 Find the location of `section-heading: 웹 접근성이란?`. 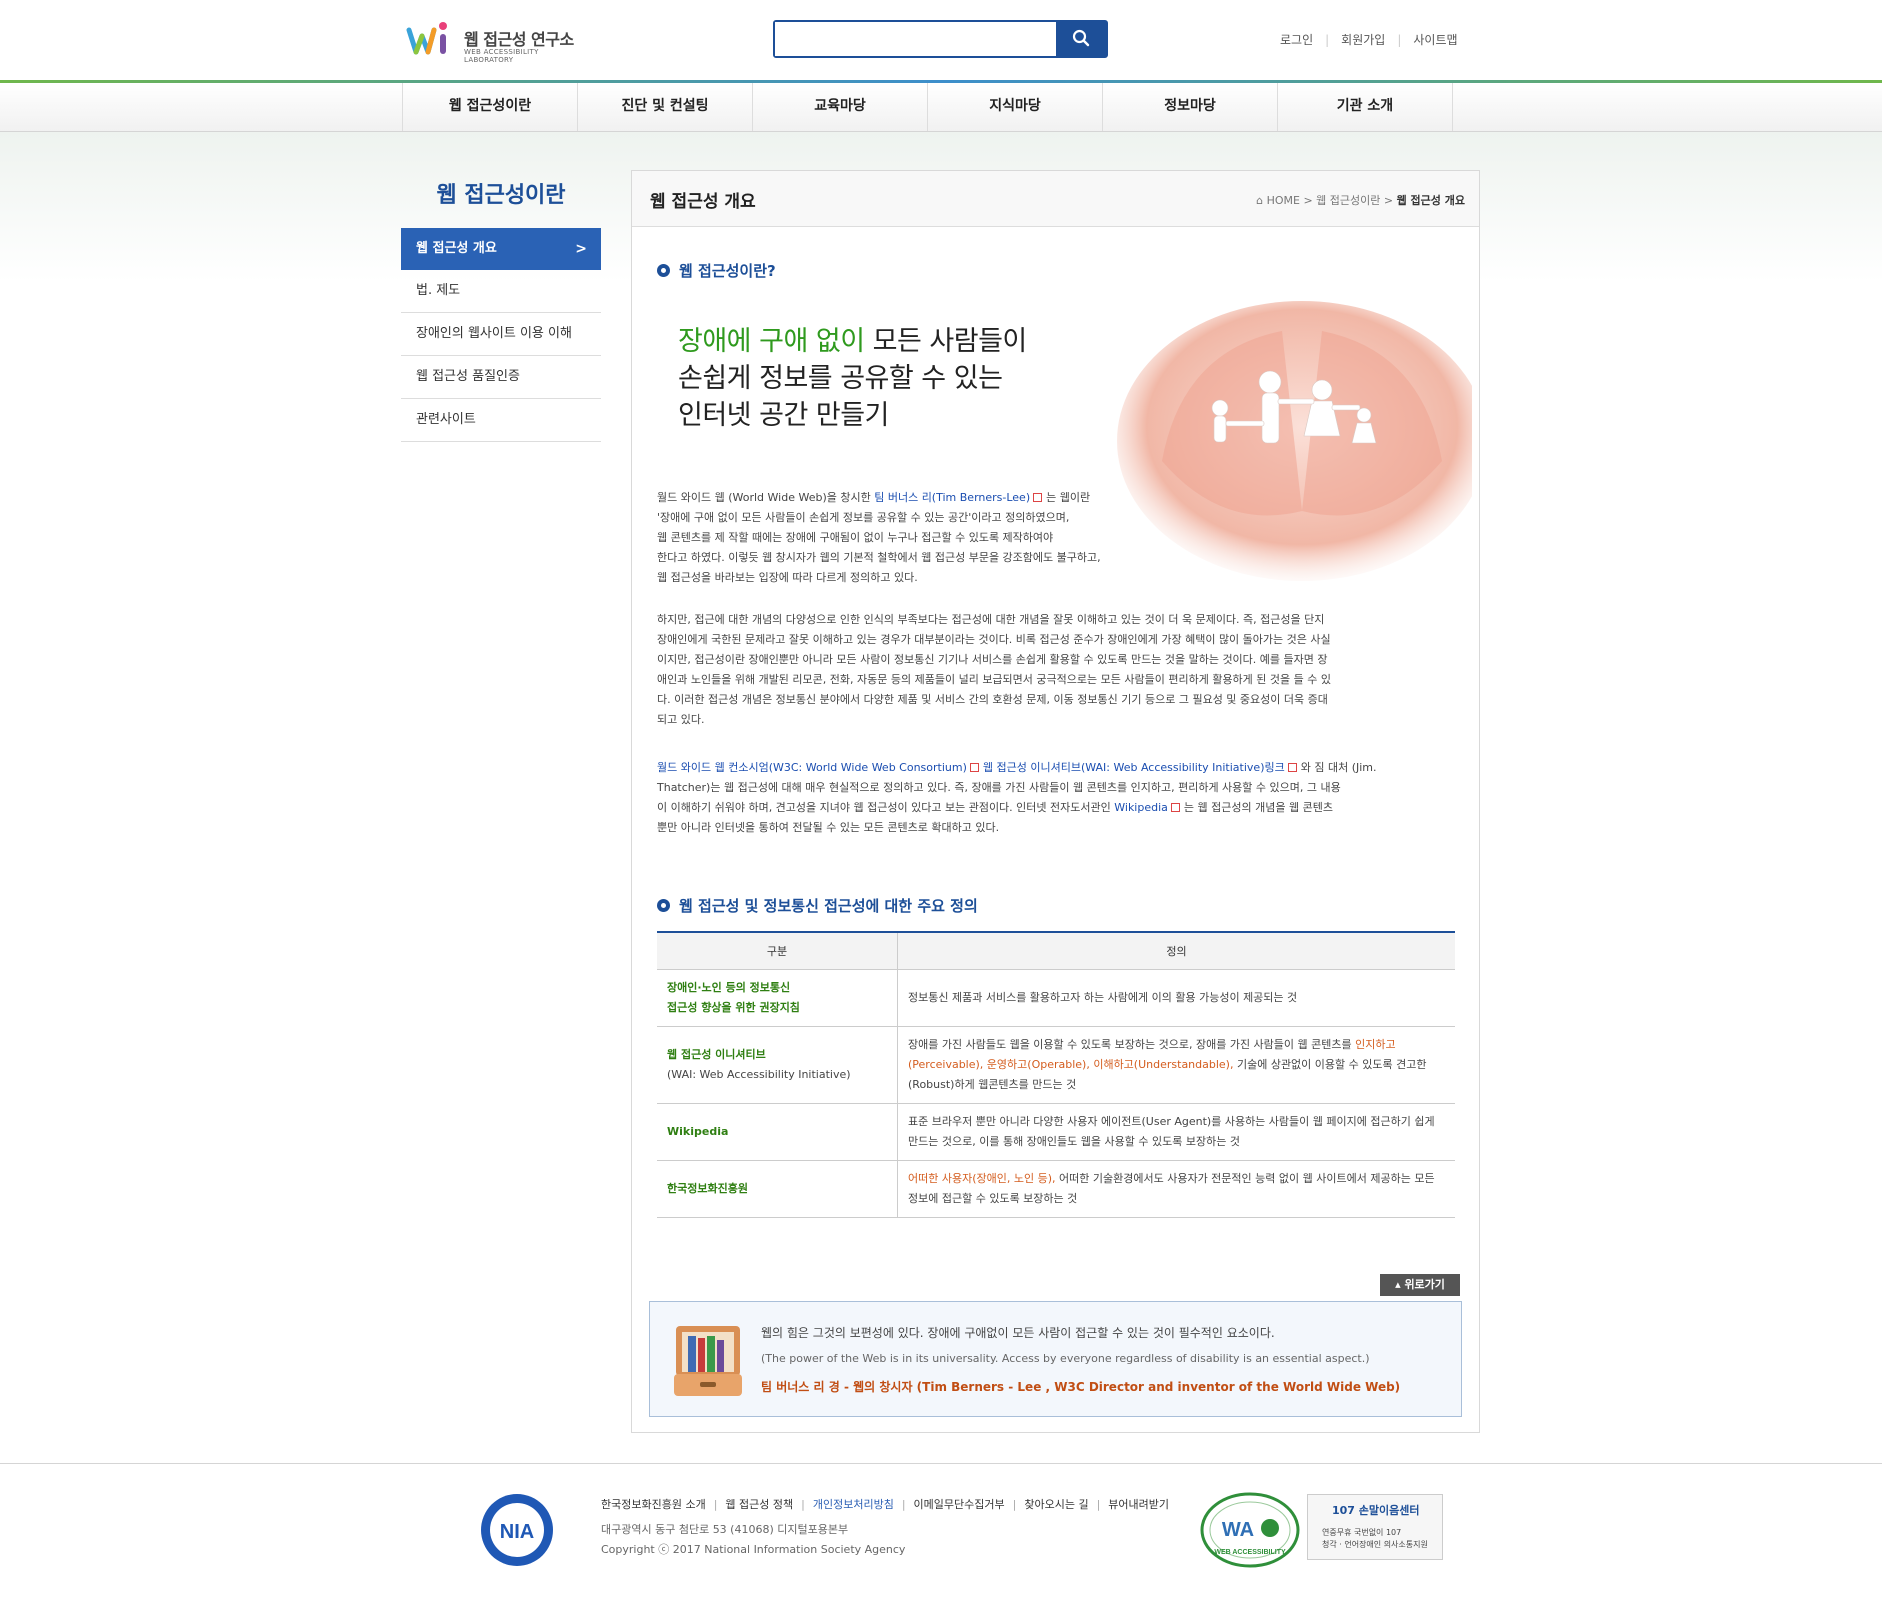

section-heading: 웹 접근성이란? is located at coordinates (716, 270).